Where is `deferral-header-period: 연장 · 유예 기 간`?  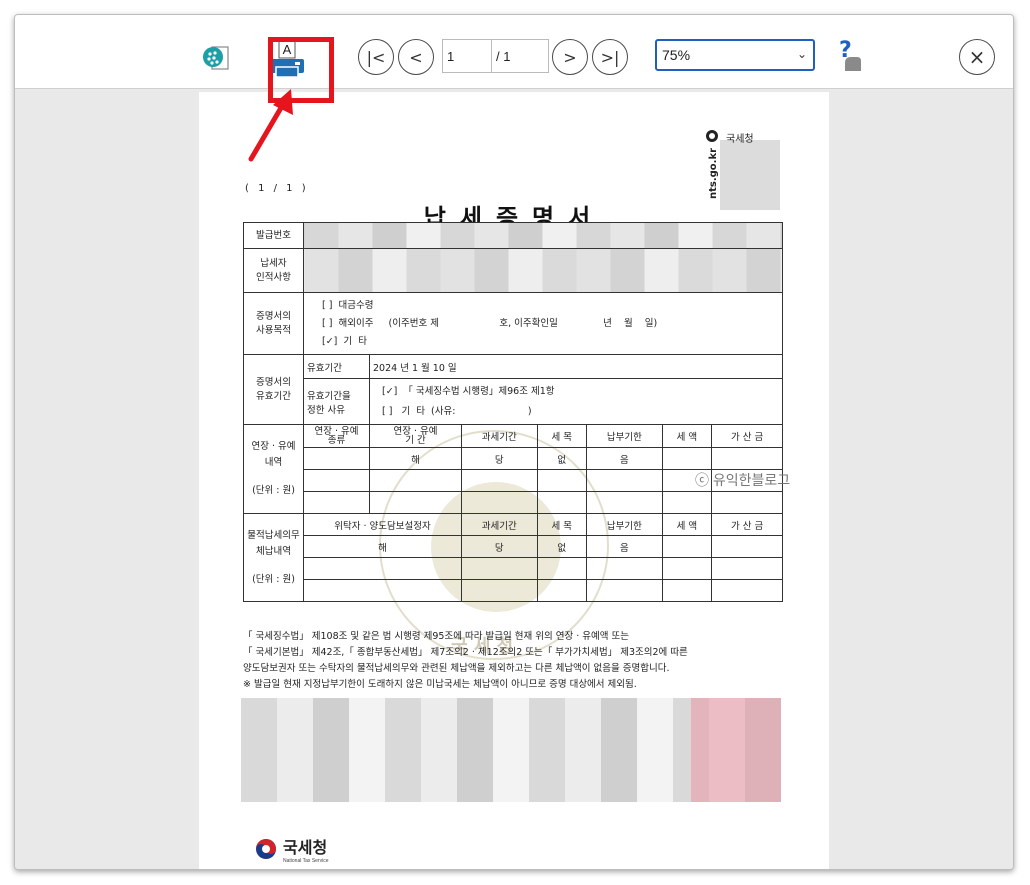 deferral-header-period: 연장 · 유예 기 간 is located at coordinates (415, 436).